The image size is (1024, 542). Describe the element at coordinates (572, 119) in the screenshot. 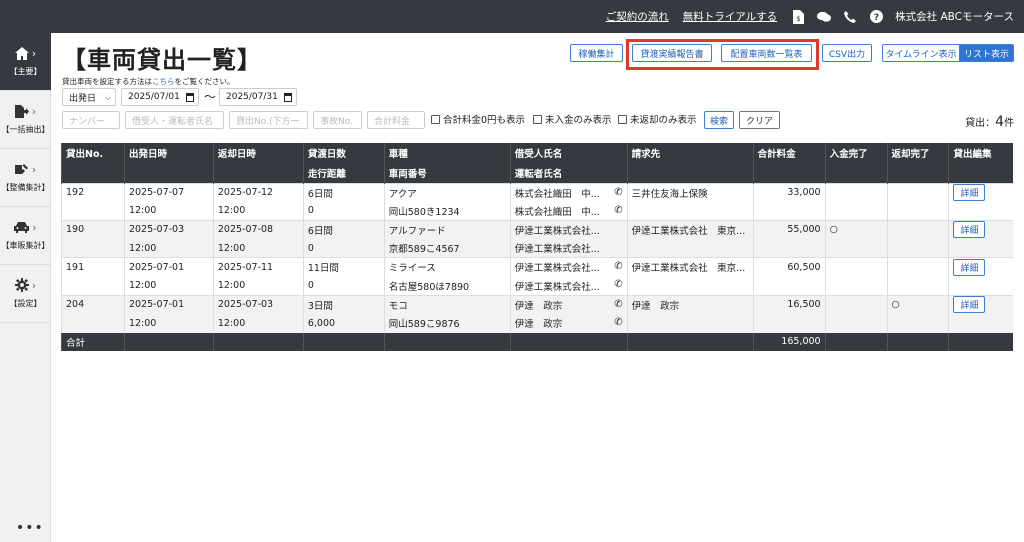

I see `unpaid-only-checkbox: 未入金のみ表示` at that location.